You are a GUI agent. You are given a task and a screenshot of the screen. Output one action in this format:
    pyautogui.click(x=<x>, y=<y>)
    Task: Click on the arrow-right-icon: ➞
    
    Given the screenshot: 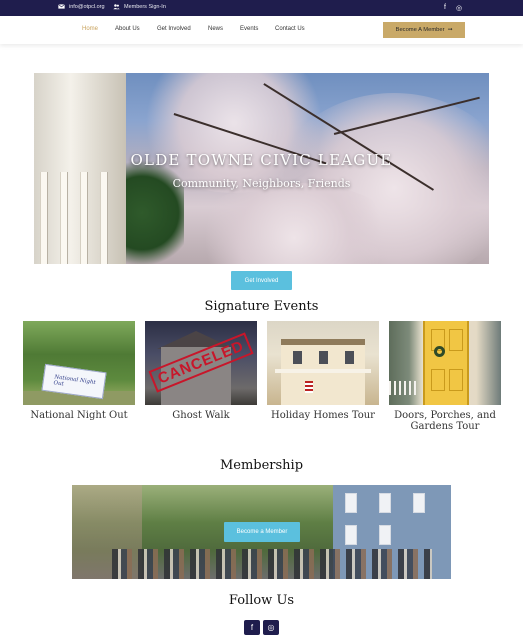 What is the action you would take?
    pyautogui.click(x=450, y=30)
    